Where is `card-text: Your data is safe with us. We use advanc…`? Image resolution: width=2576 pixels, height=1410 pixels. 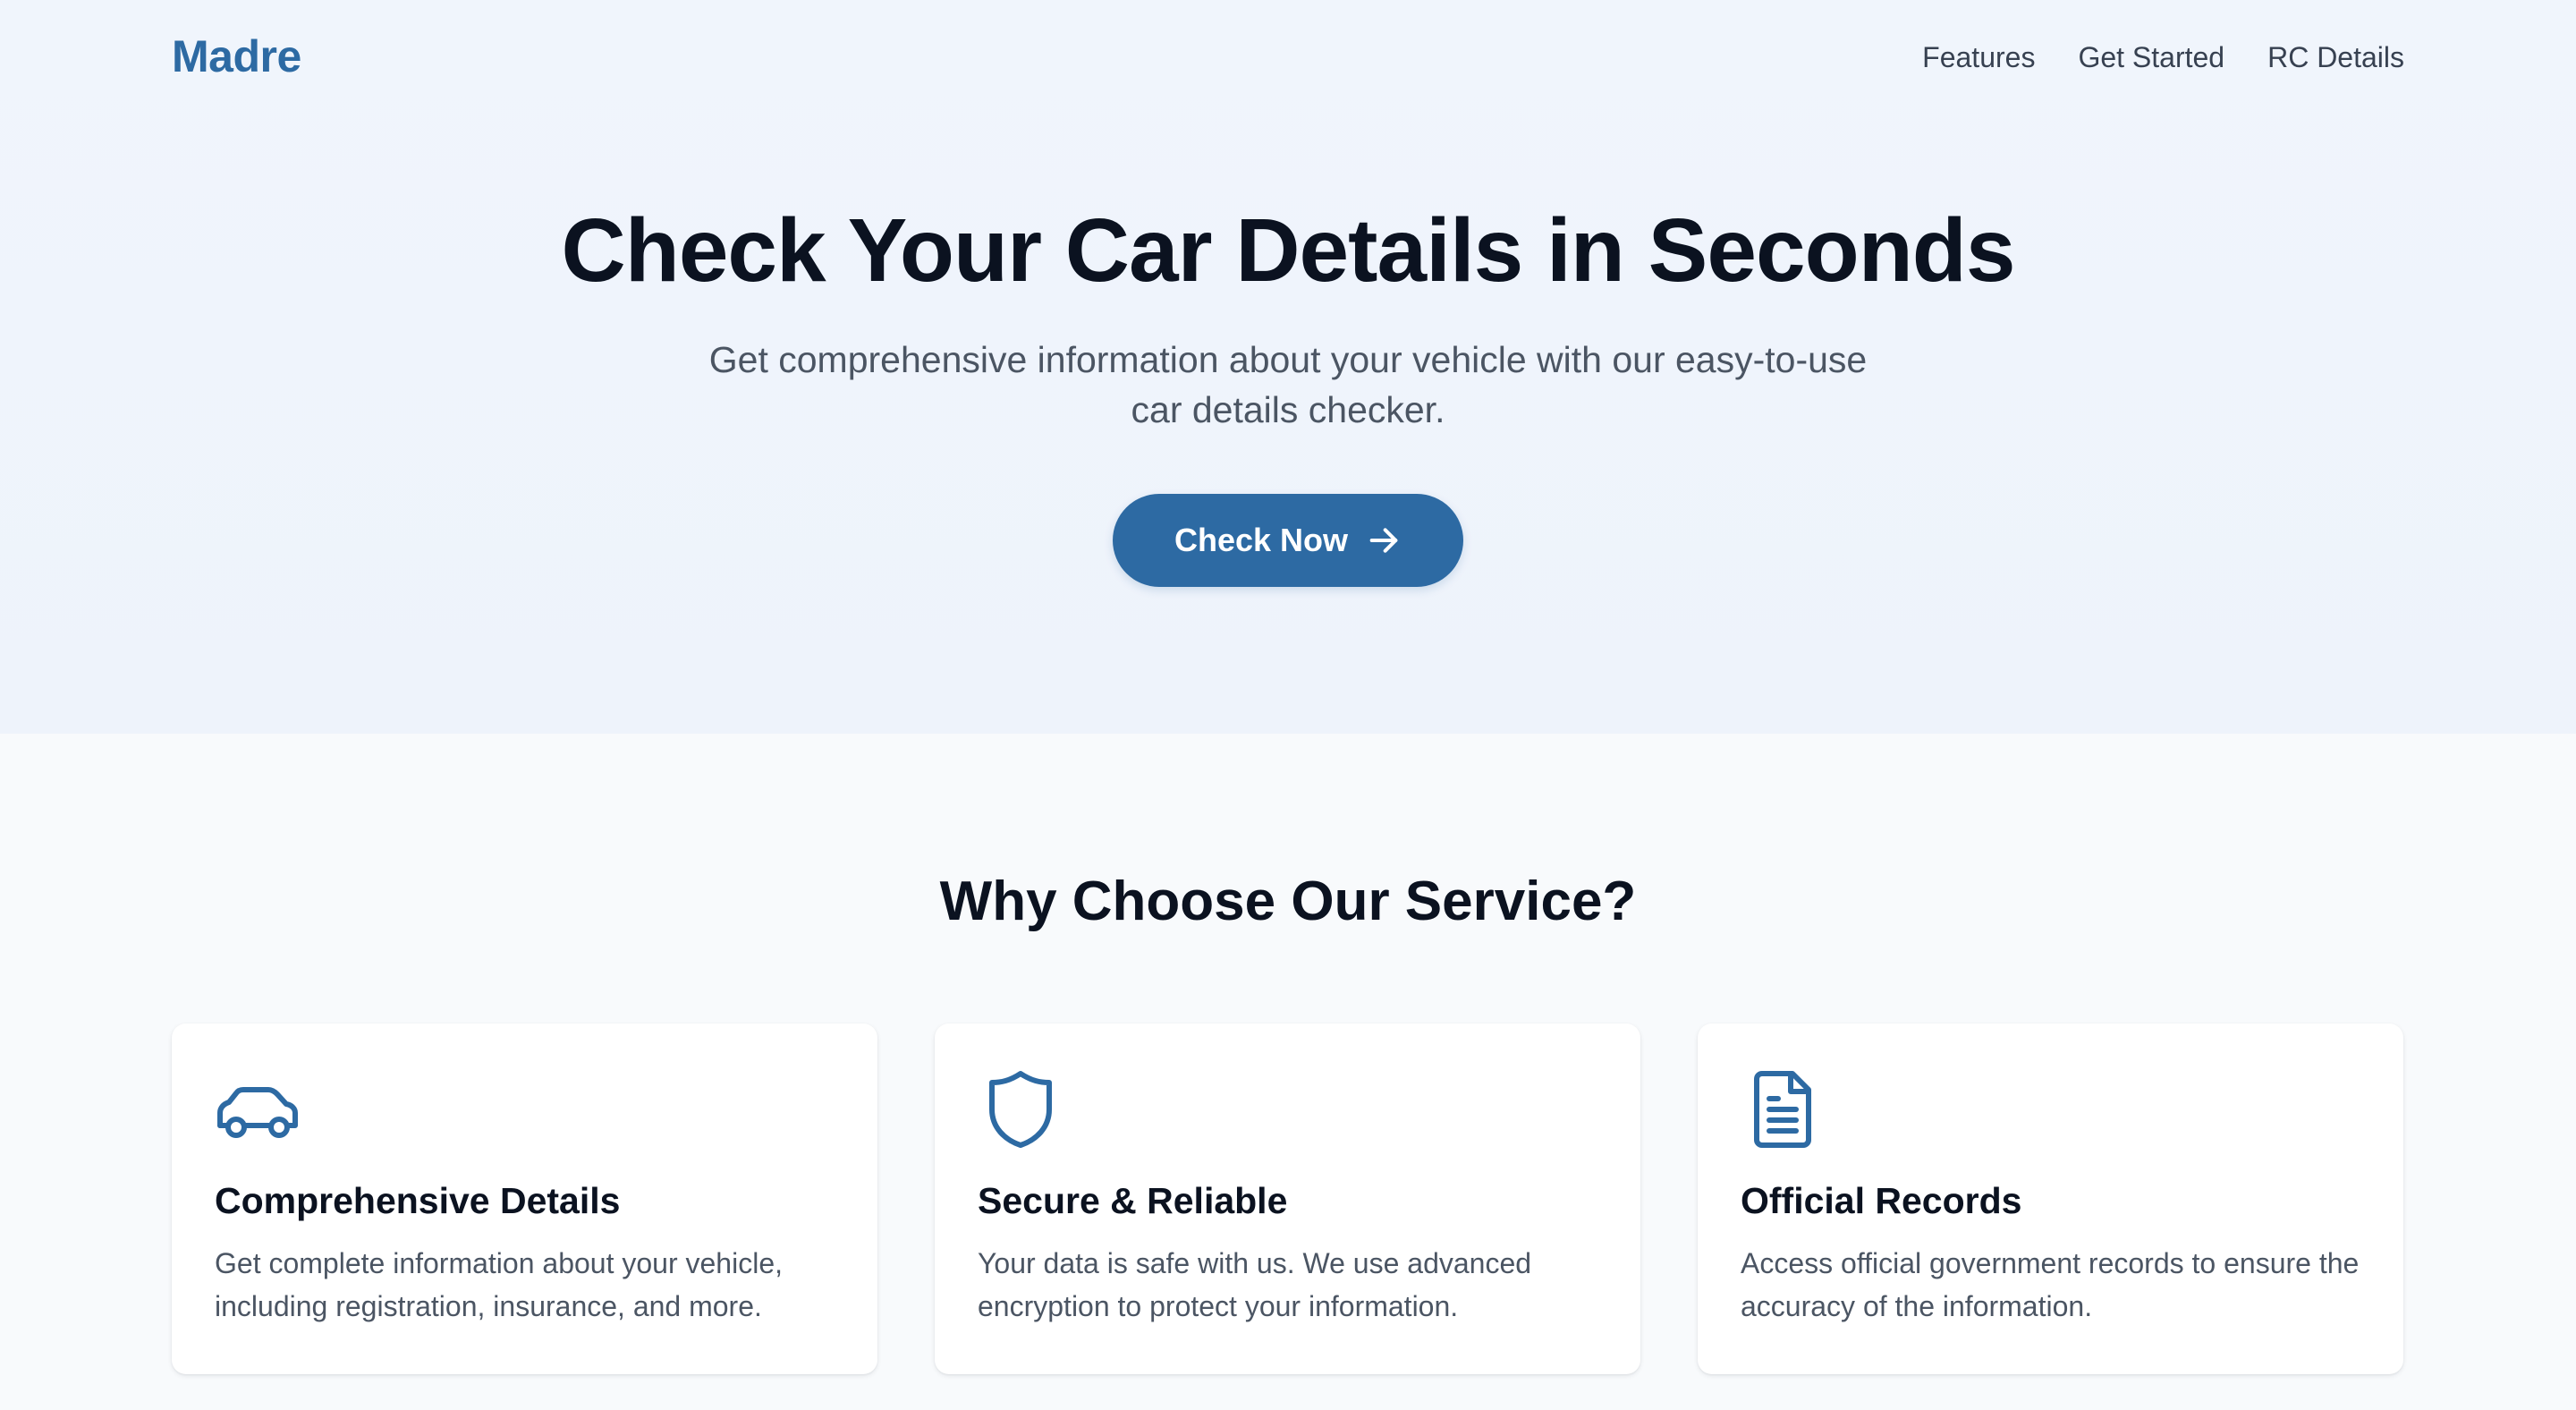 card-text: Your data is safe with us. We use advanc… is located at coordinates (1255, 1285).